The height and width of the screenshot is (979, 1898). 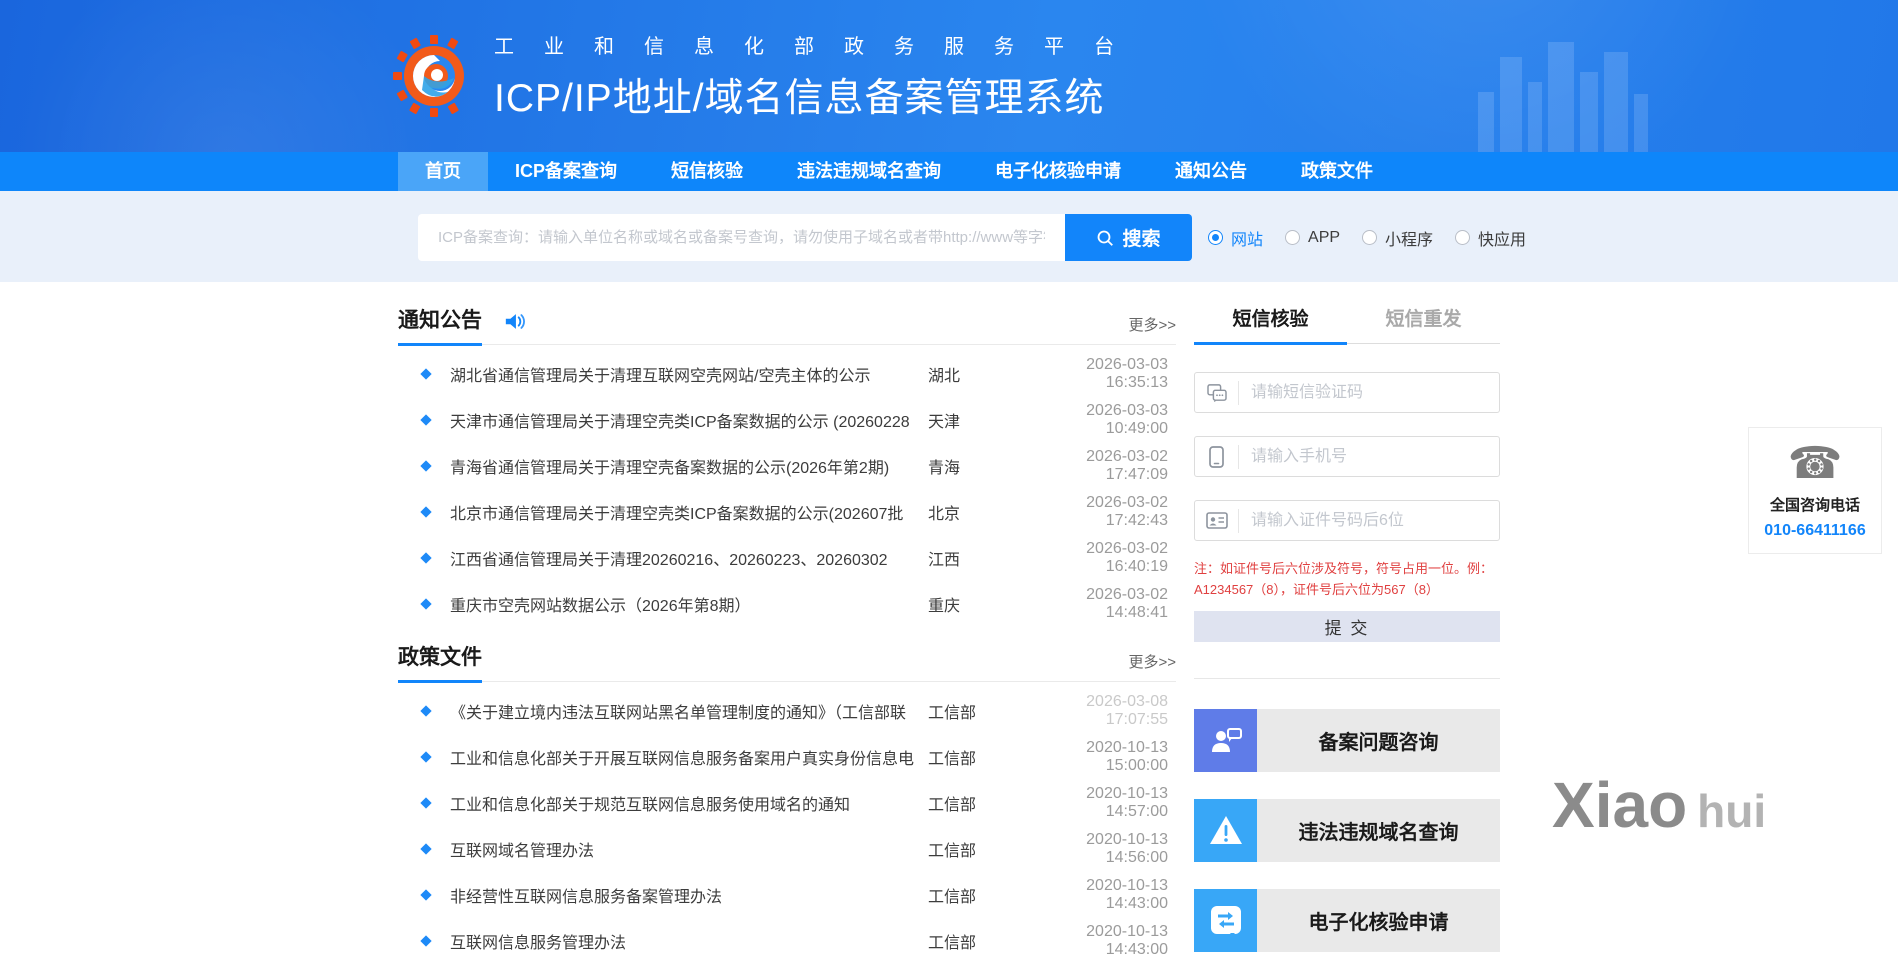 What do you see at coordinates (1141, 239) in the screenshot?
I see `search-button-label: 搜索` at bounding box center [1141, 239].